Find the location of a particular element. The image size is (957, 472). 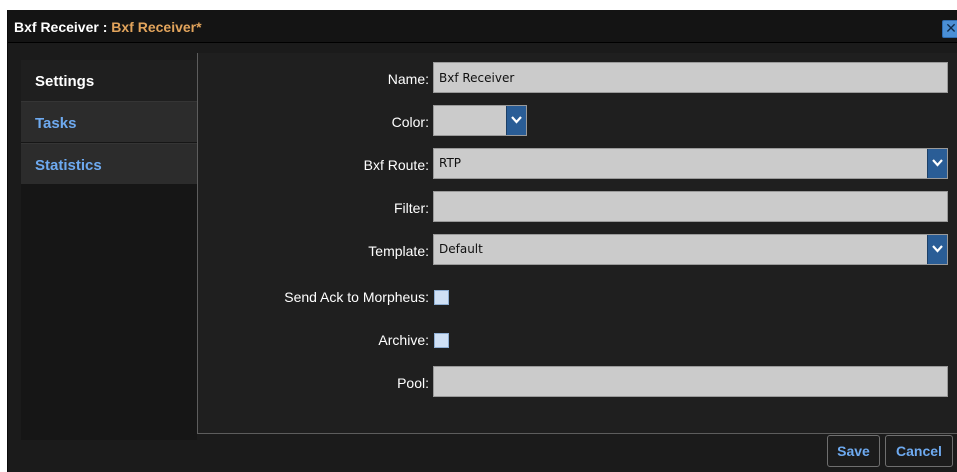

bxf-route-dropdown-button is located at coordinates (937, 163).